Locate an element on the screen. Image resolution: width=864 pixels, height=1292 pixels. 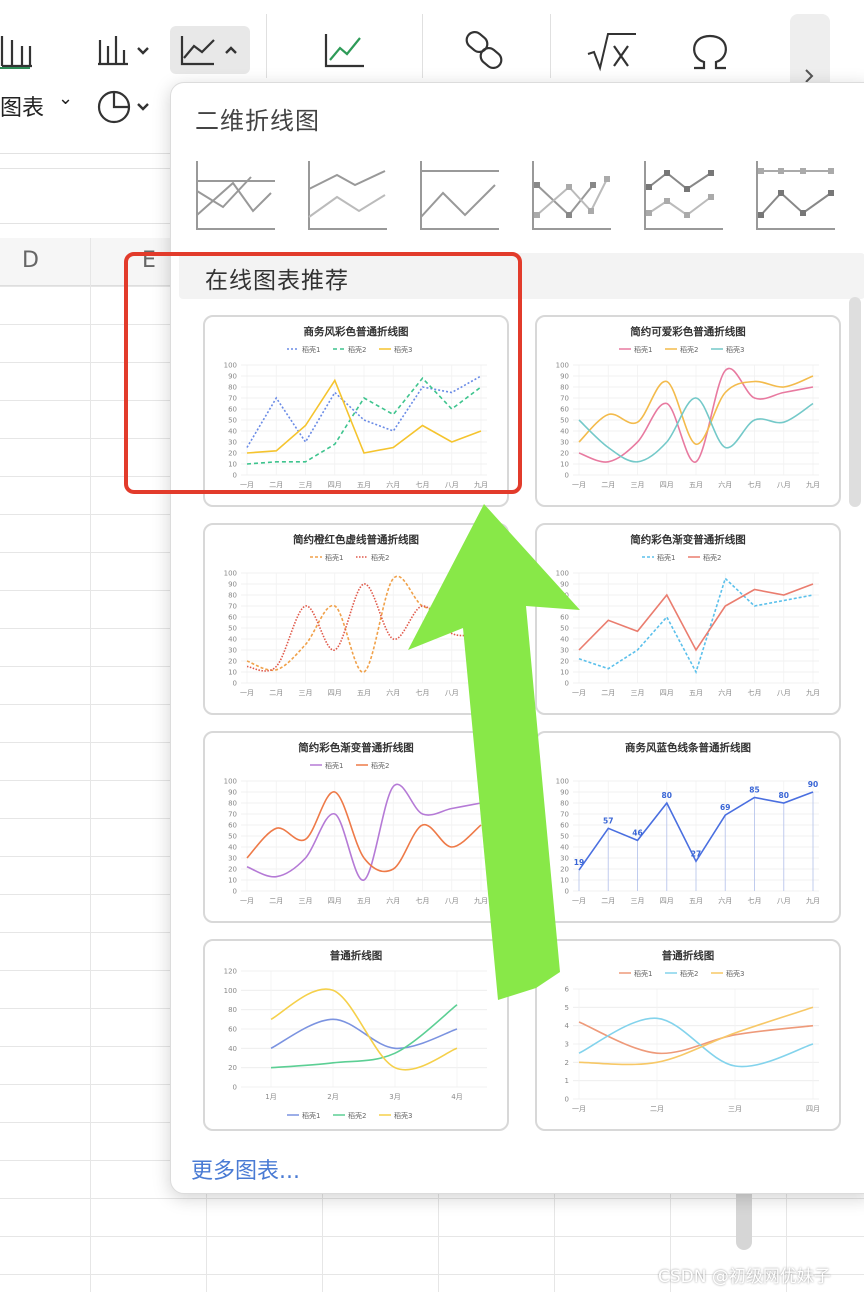
watermark-text: CSDN @初级网优妹子 is located at coordinates (744, 1277).